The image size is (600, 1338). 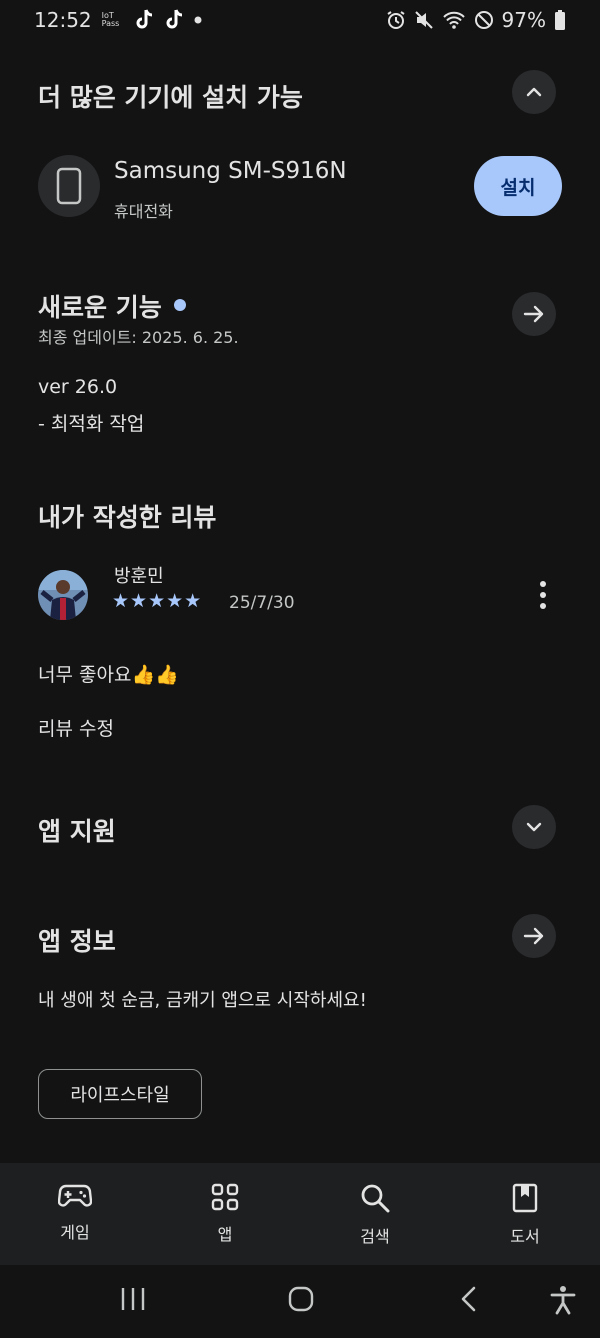 I want to click on app-support-expand-button, so click(x=534, y=827).